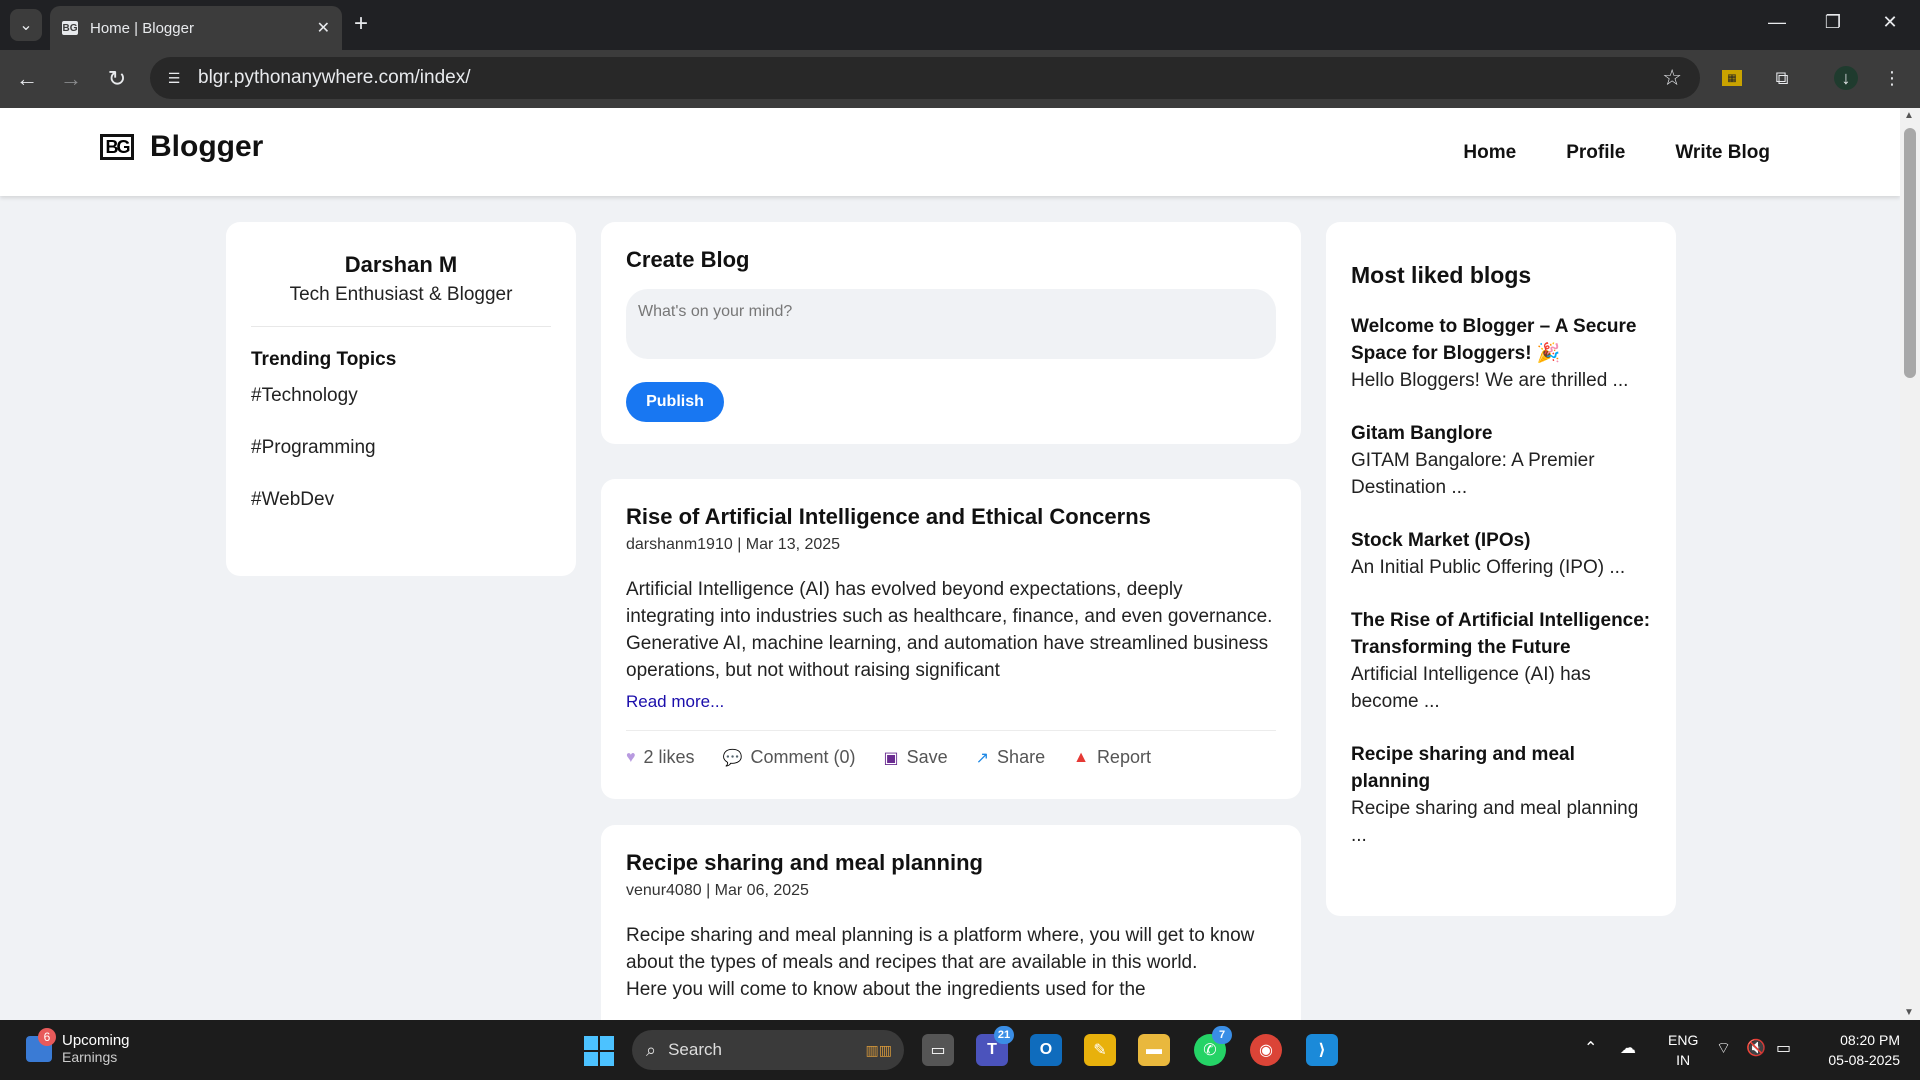 The height and width of the screenshot is (1080, 1920). What do you see at coordinates (1833, 22) in the screenshot?
I see `restore-button: ❐` at bounding box center [1833, 22].